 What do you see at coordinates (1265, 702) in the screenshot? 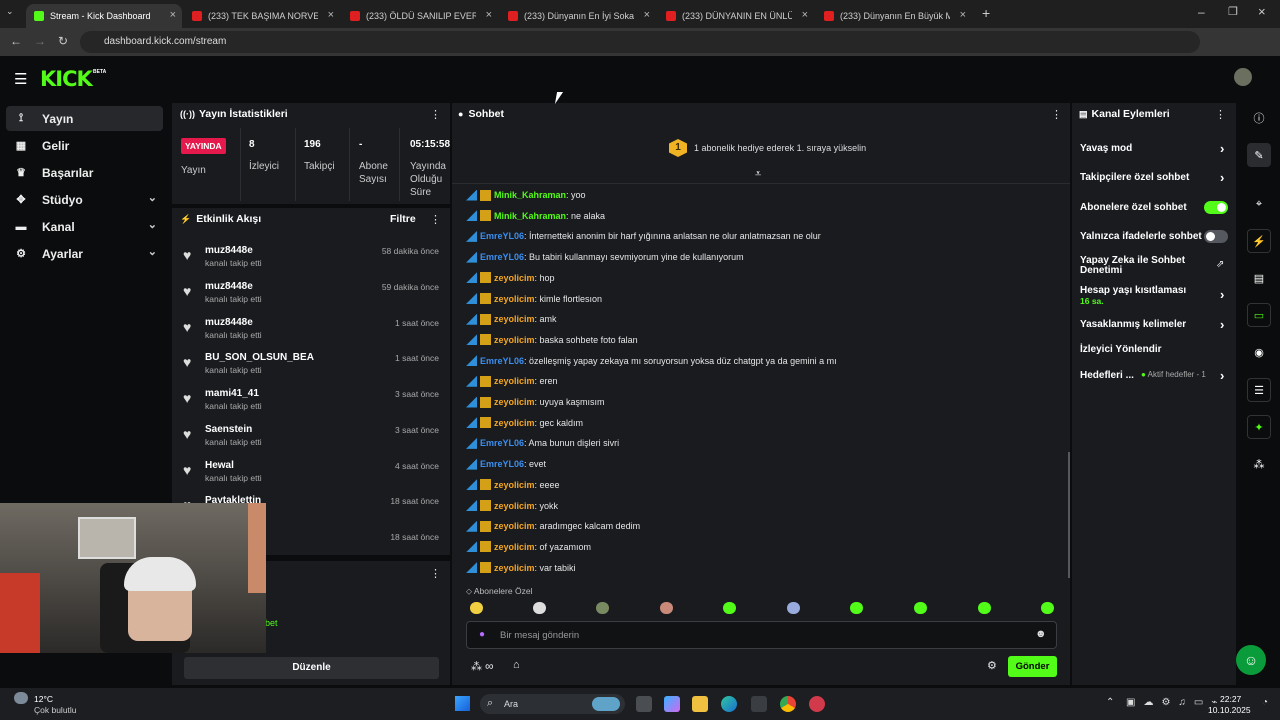
I see `notification-icon: ◔` at bounding box center [1265, 702].